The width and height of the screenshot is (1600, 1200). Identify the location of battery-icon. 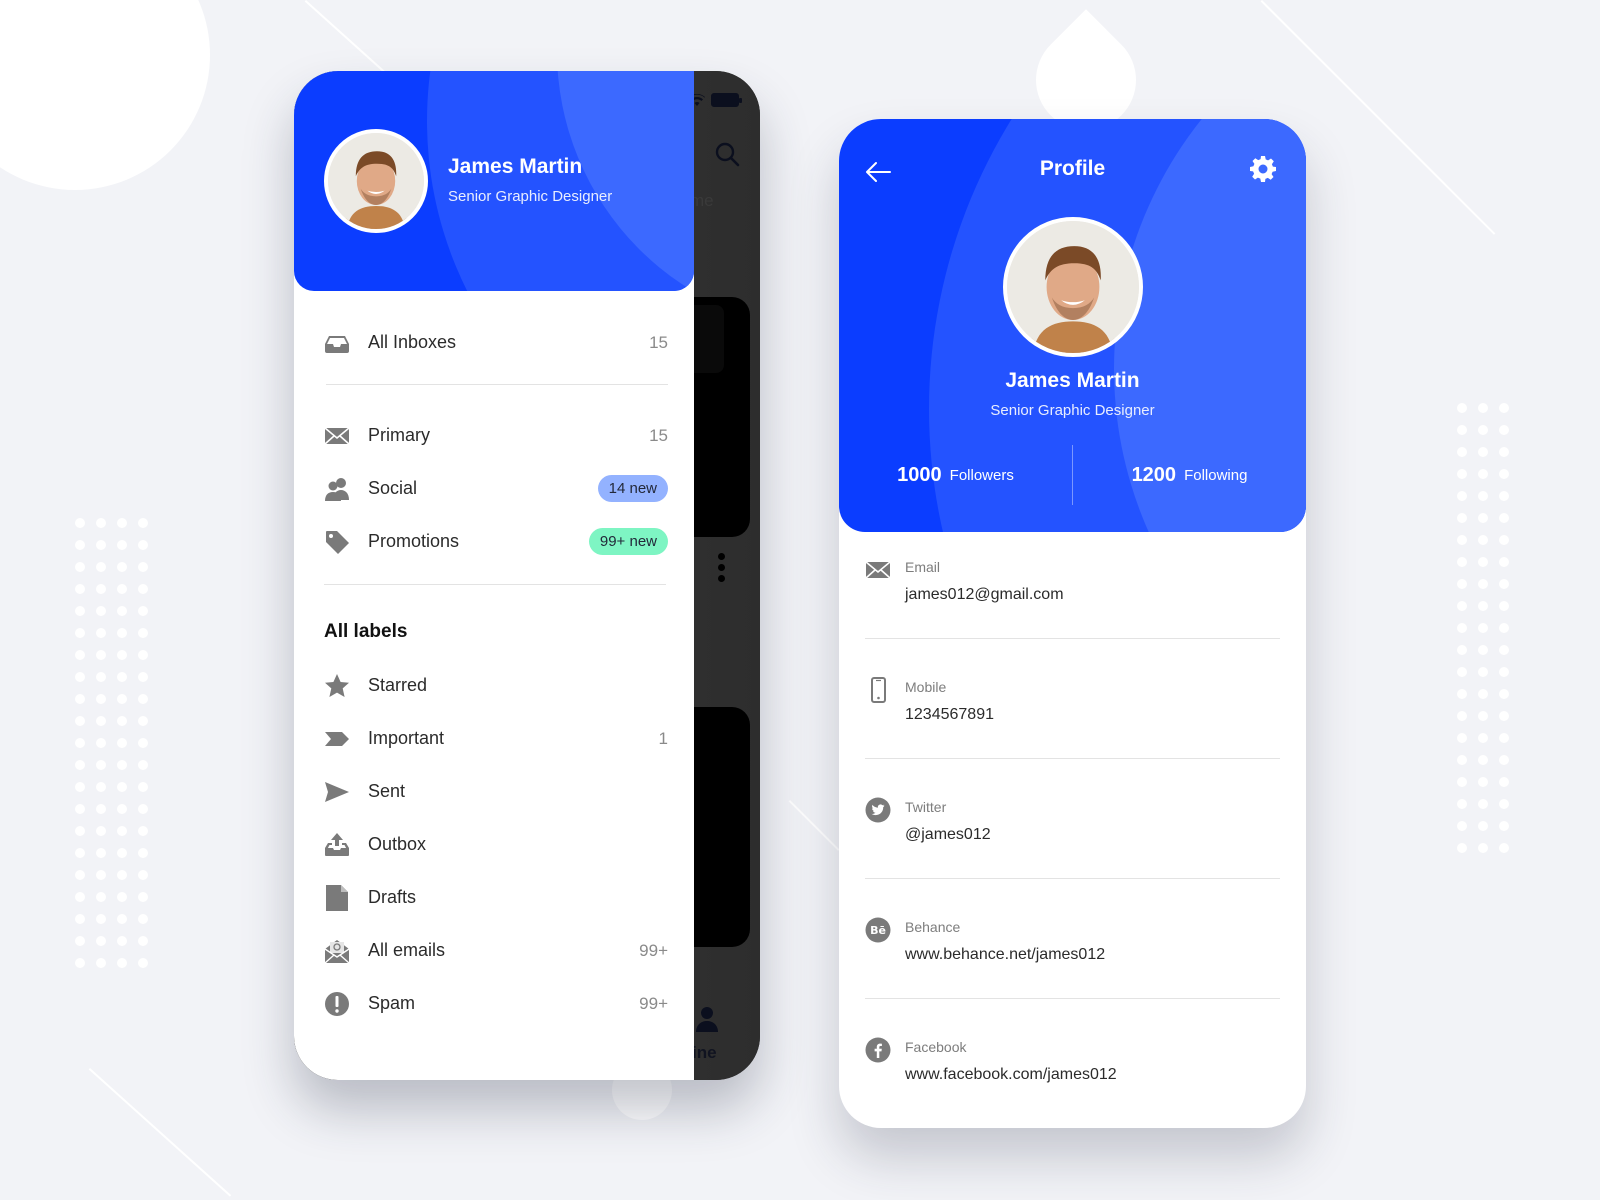
(726, 100).